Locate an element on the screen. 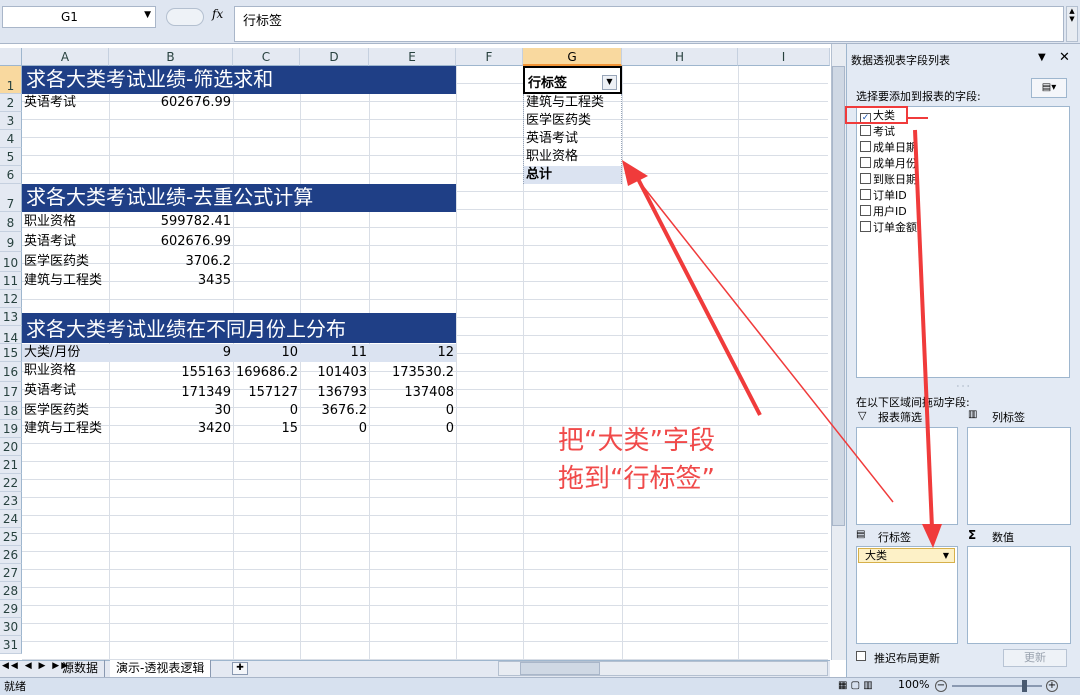 This screenshot has height=695, width=1080. row-header: 7 is located at coordinates (11, 198).